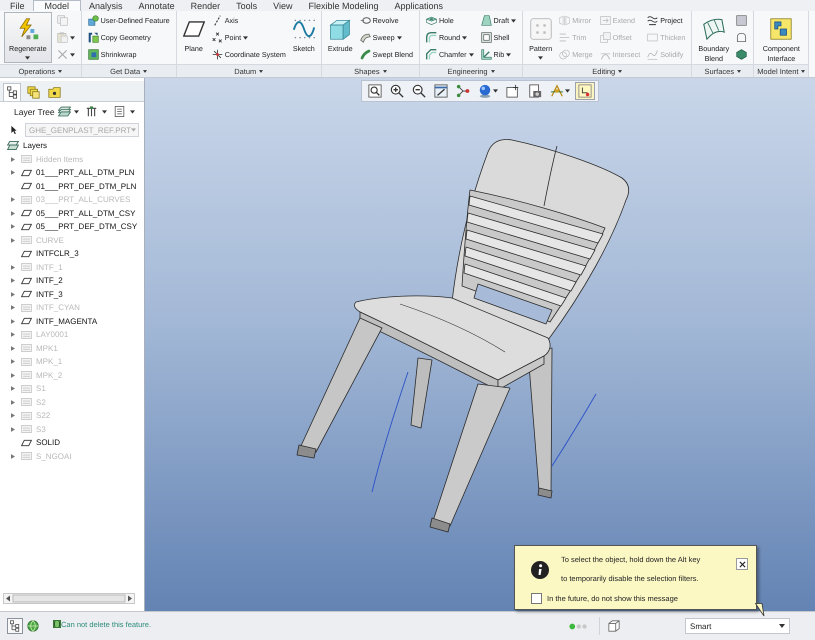 The height and width of the screenshot is (640, 815). I want to click on tree-item: 05___PRT_DEF_DTM_CSY, so click(72, 227).